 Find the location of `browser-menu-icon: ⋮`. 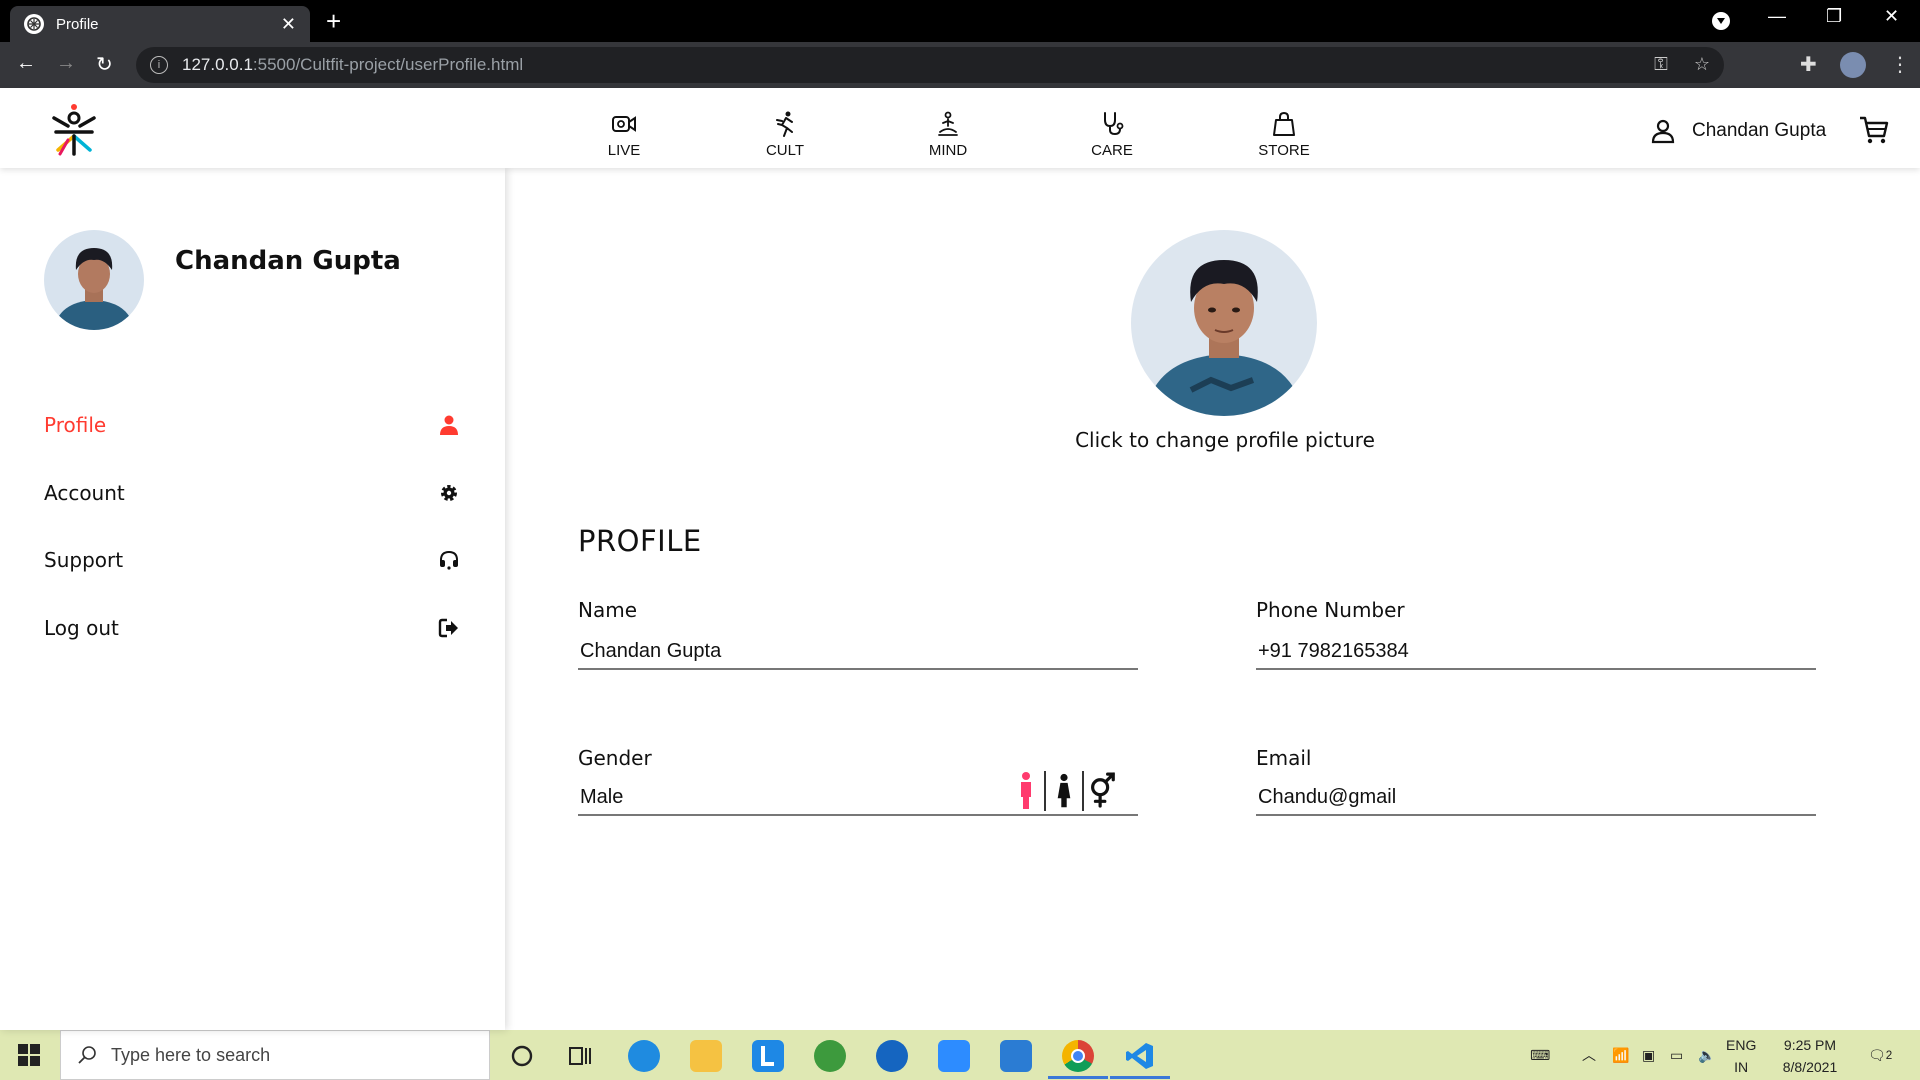

browser-menu-icon: ⋮ is located at coordinates (1900, 64).